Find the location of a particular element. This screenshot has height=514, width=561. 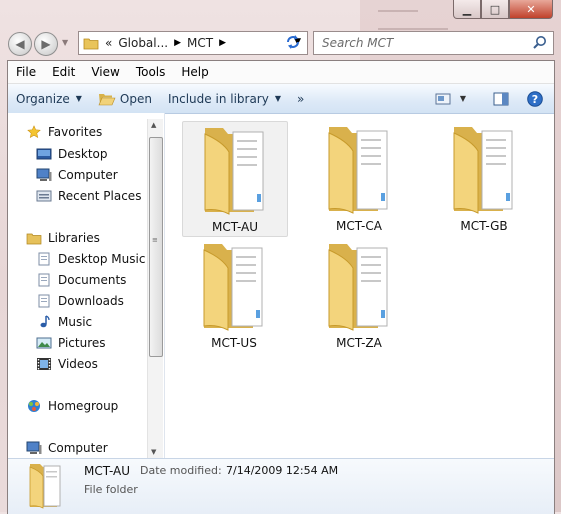

downloads-icon is located at coordinates (44, 301).